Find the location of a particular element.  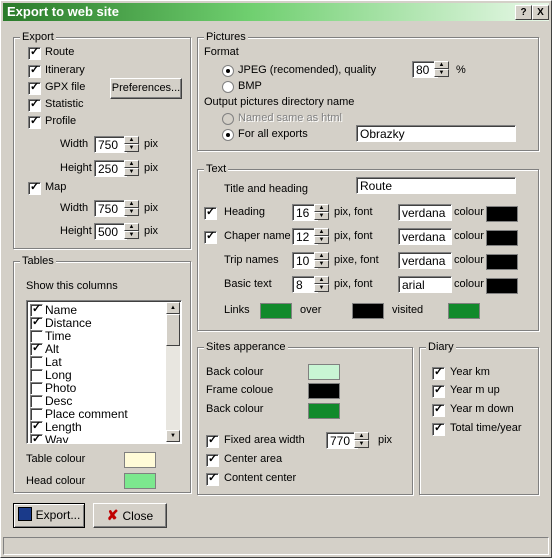

chapter-pix-font-label: pix, font is located at coordinates (353, 236).